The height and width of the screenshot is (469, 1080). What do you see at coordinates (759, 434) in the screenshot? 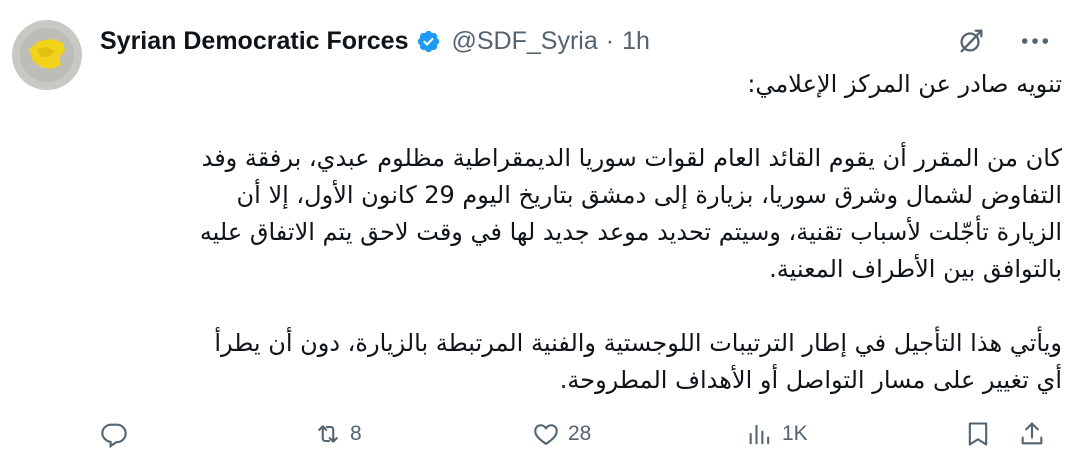
I see `views-icon` at bounding box center [759, 434].